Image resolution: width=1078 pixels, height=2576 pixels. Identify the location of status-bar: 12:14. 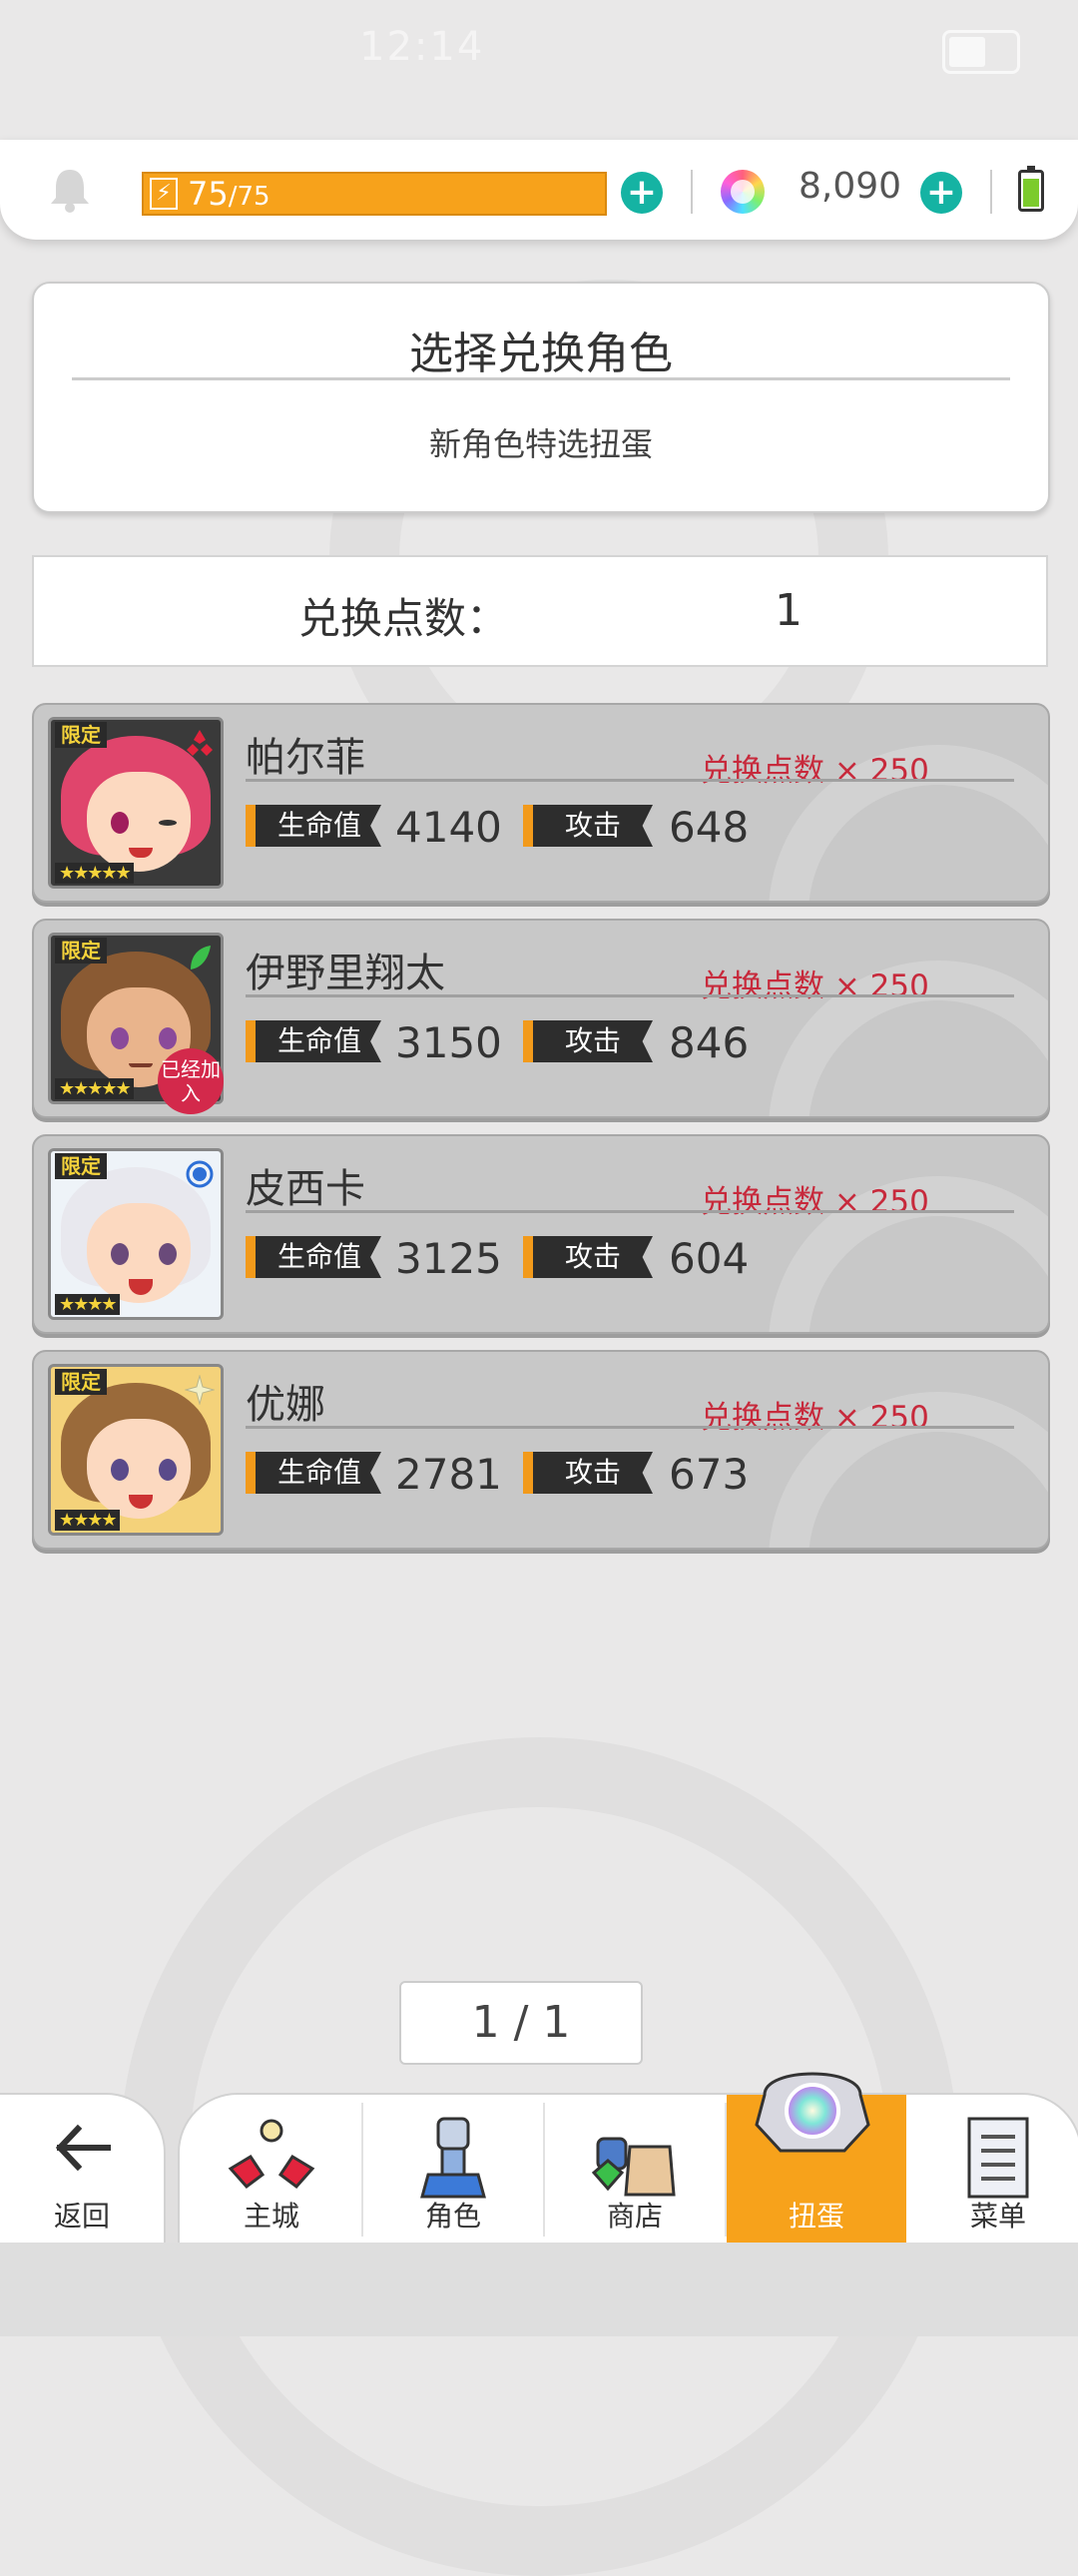
(539, 50).